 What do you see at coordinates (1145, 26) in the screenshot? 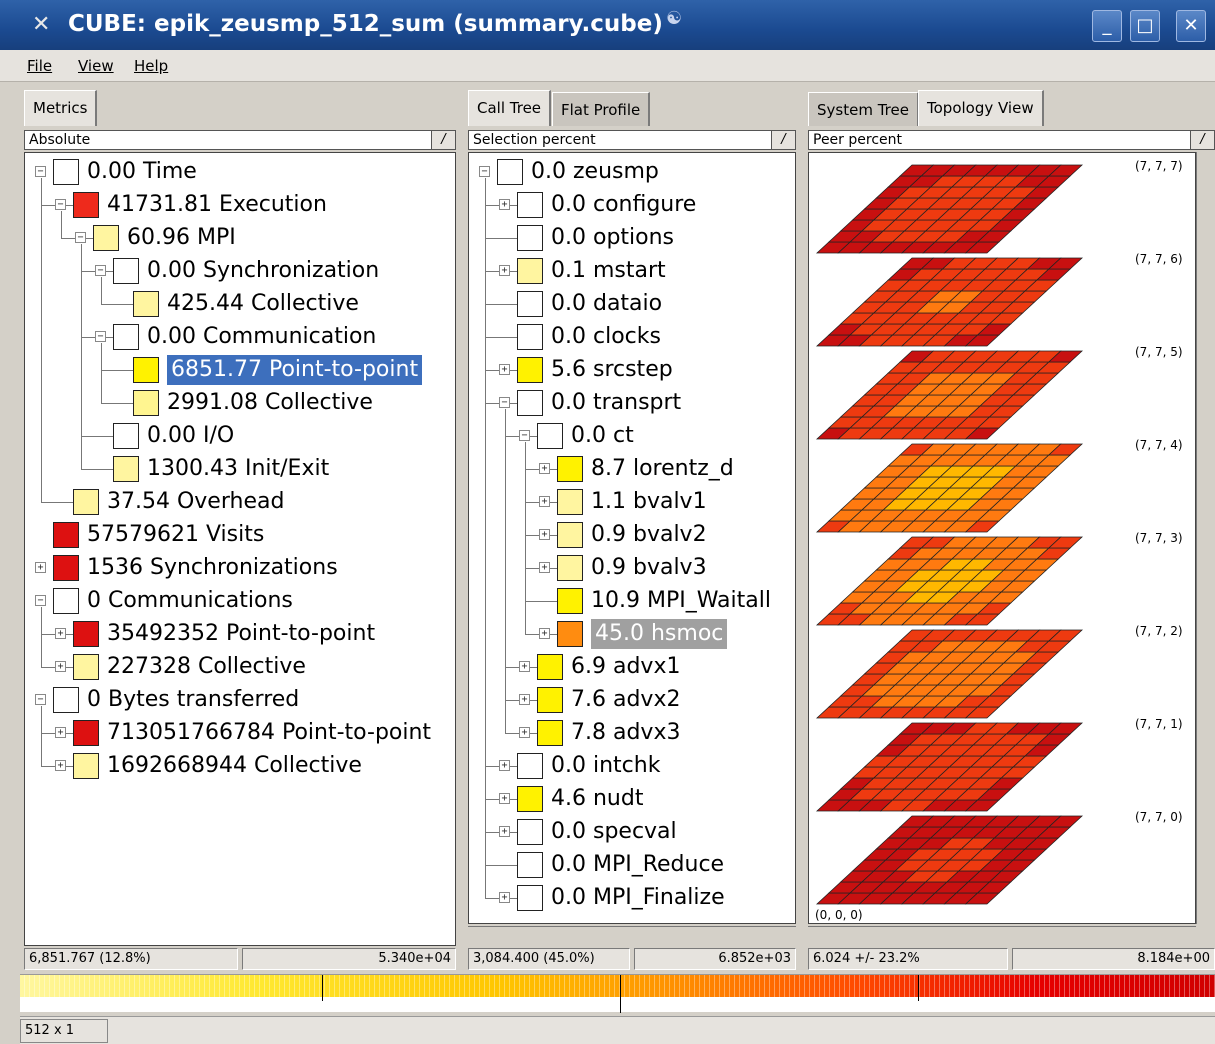
I see `maximize-button: □` at bounding box center [1145, 26].